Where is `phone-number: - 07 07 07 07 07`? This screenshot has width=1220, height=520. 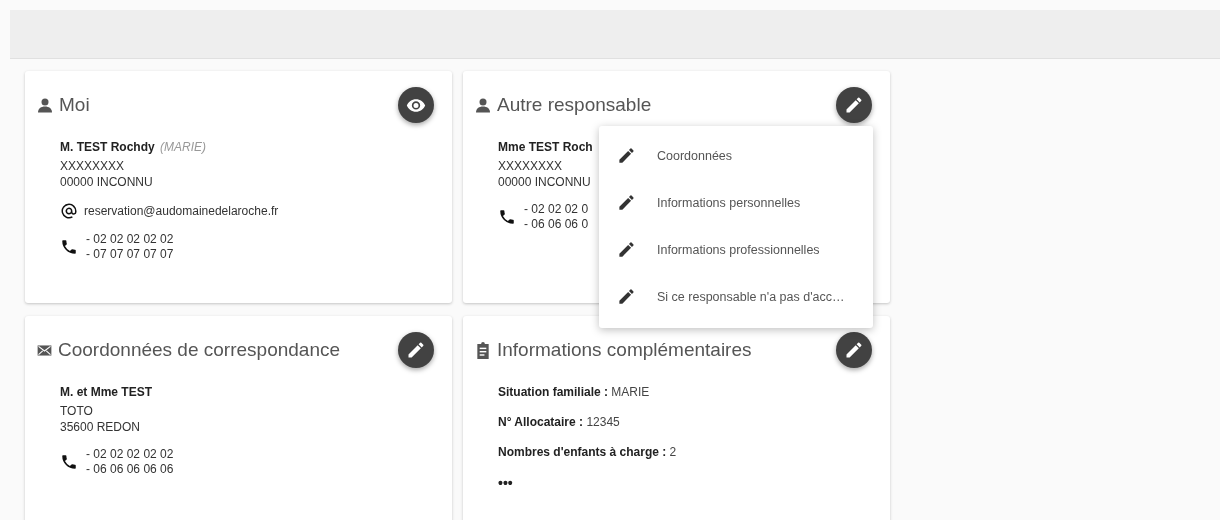
phone-number: - 07 07 07 07 07 is located at coordinates (130, 254).